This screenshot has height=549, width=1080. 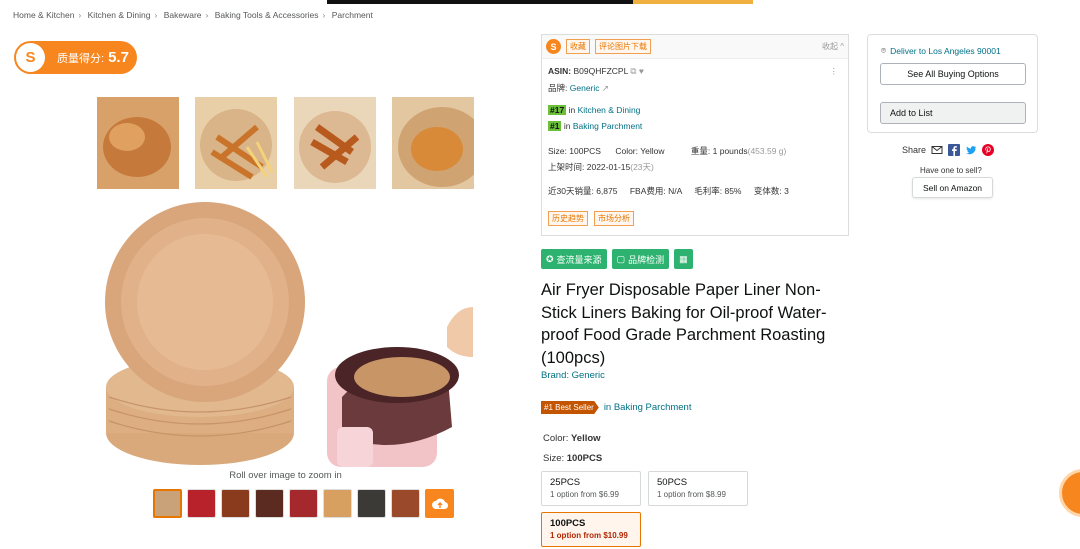 What do you see at coordinates (591, 529) in the screenshot?
I see `size-option-selected: 100PCS 1 option from $10.99` at bounding box center [591, 529].